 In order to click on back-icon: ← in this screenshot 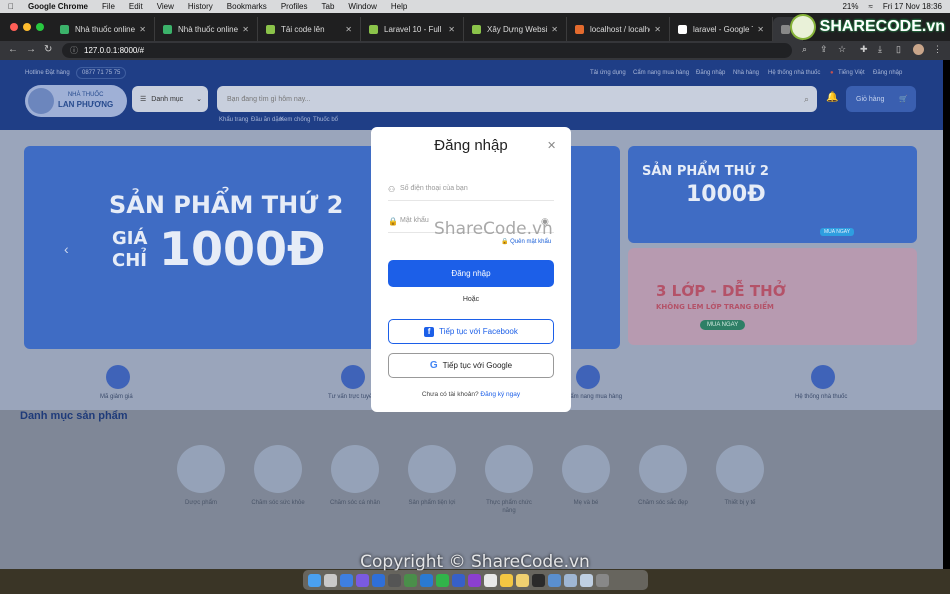, I will do `click(13, 49)`.